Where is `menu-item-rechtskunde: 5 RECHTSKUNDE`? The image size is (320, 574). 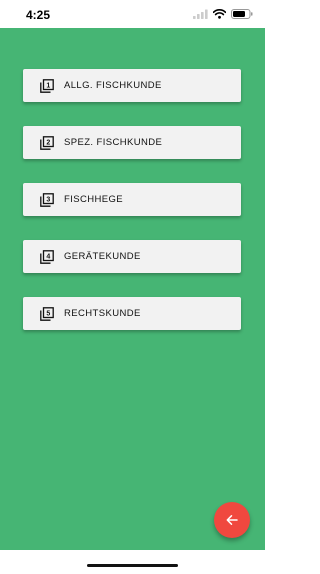 menu-item-rechtskunde: 5 RECHTSKUNDE is located at coordinates (132, 313).